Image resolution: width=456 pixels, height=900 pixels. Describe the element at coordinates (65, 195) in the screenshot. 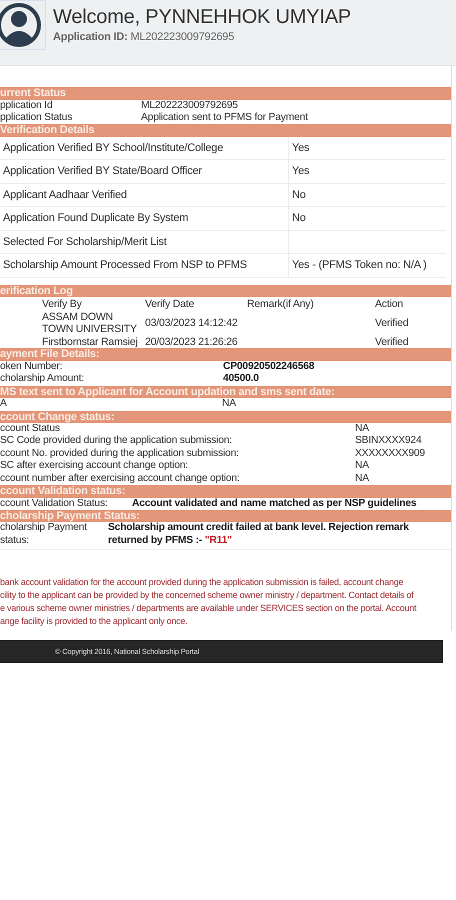

I see `detail-label: Applicant Aadhaar Verified` at that location.